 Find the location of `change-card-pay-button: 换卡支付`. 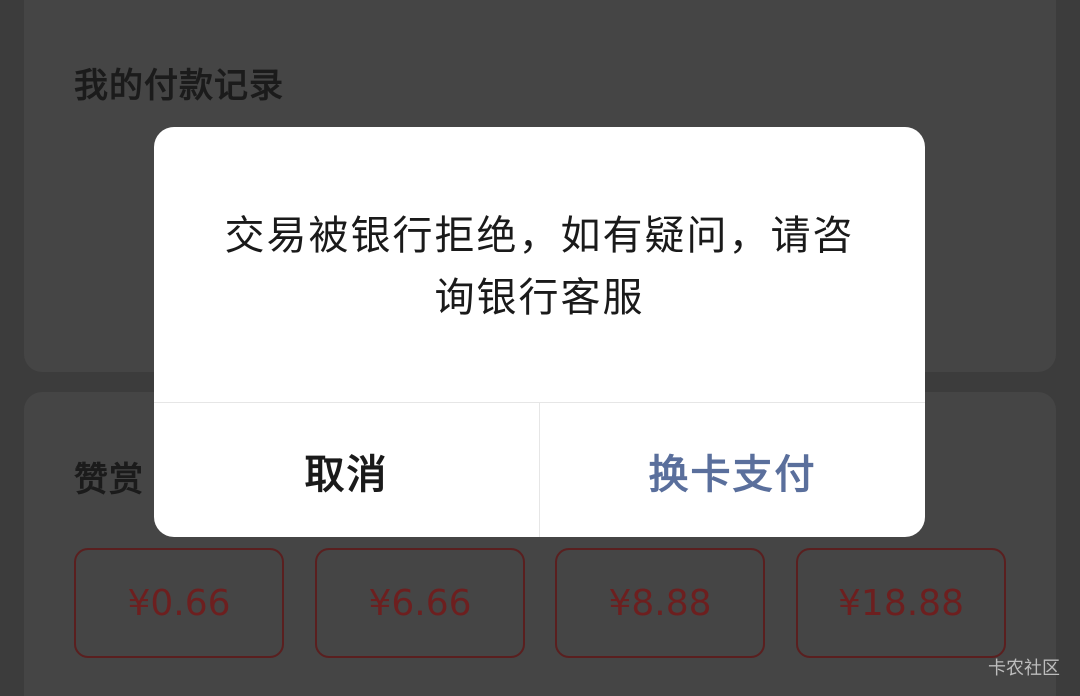

change-card-pay-button: 换卡支付 is located at coordinates (732, 470).